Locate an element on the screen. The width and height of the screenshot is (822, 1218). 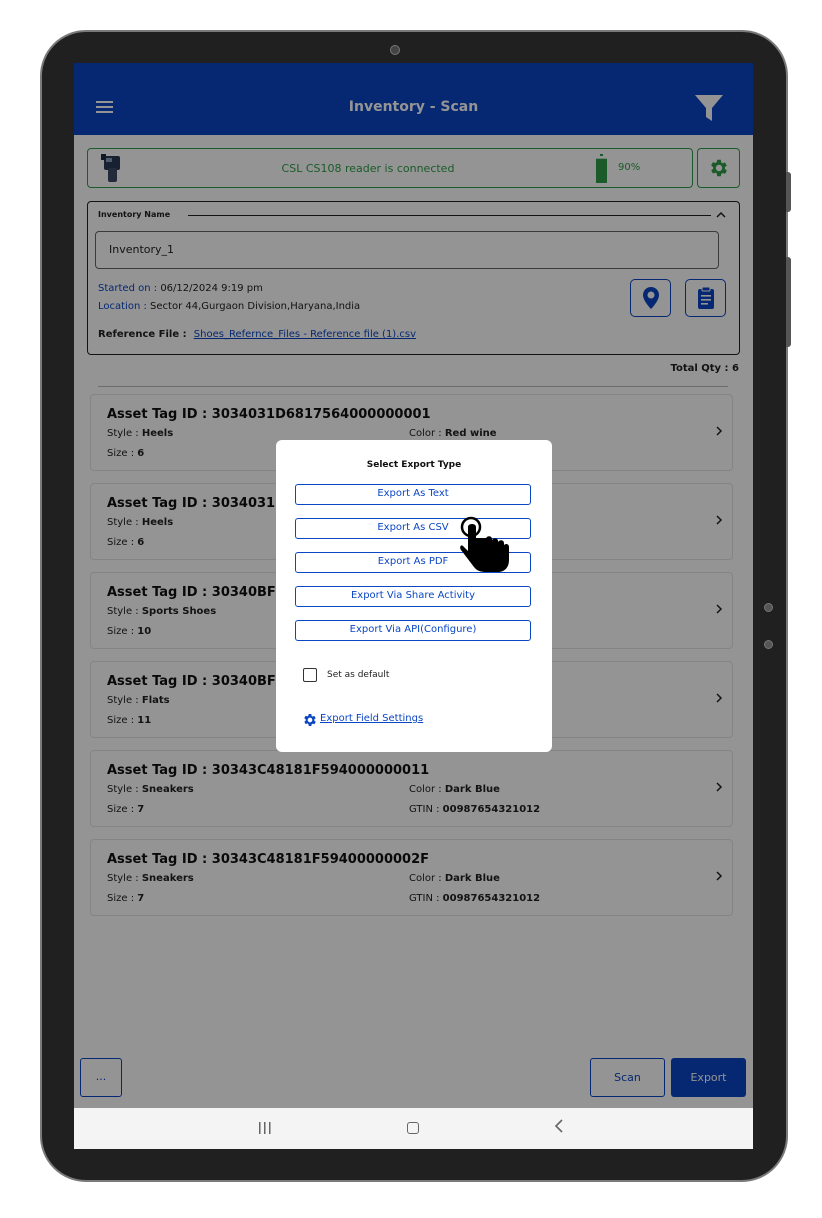
recent-apps-icon is located at coordinates (265, 1128).